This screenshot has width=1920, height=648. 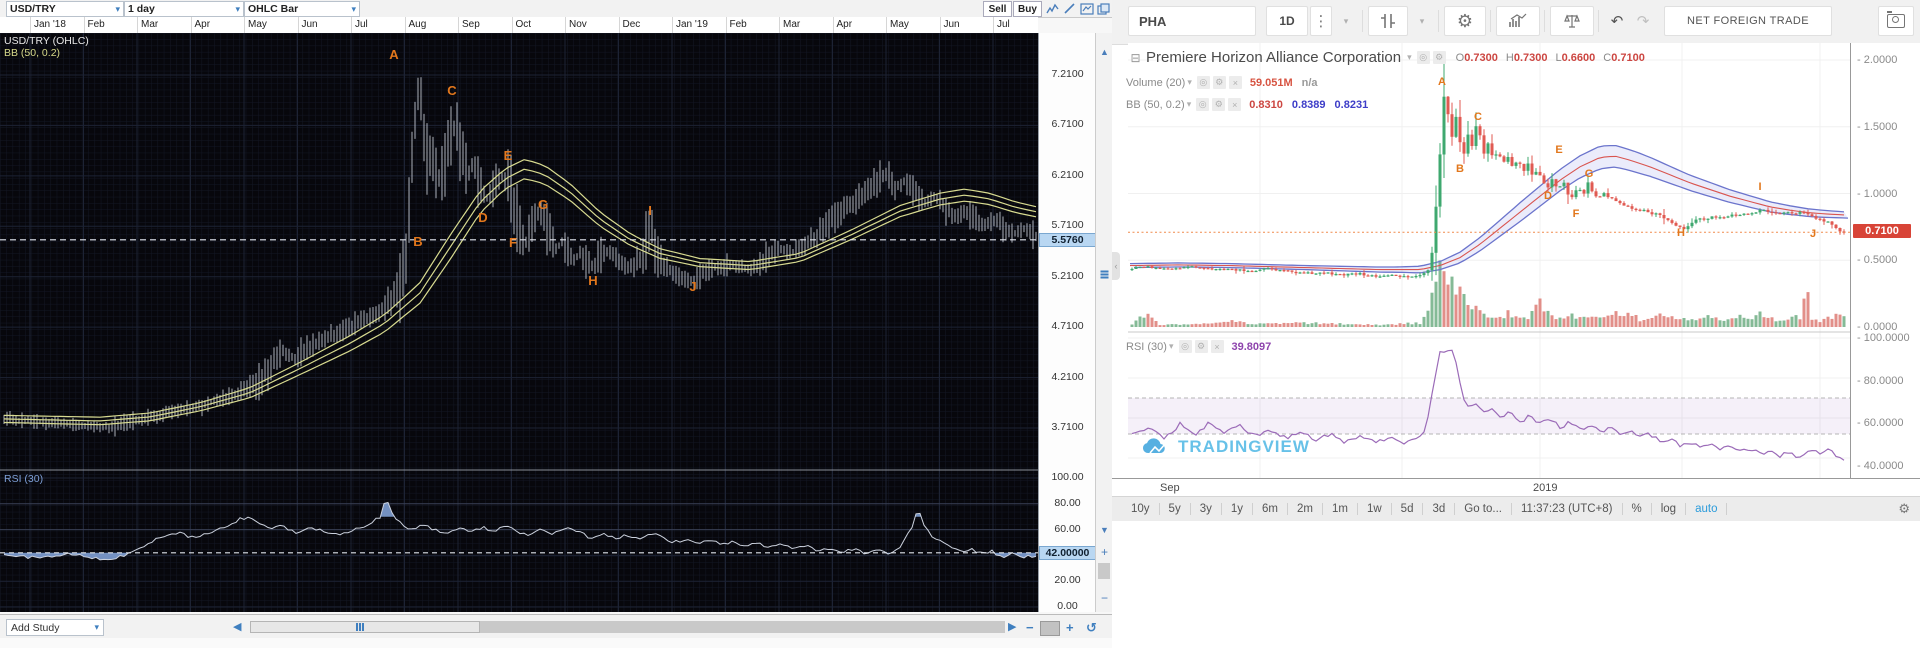 What do you see at coordinates (1104, 52) in the screenshot?
I see `scroll-up-icon: ▲` at bounding box center [1104, 52].